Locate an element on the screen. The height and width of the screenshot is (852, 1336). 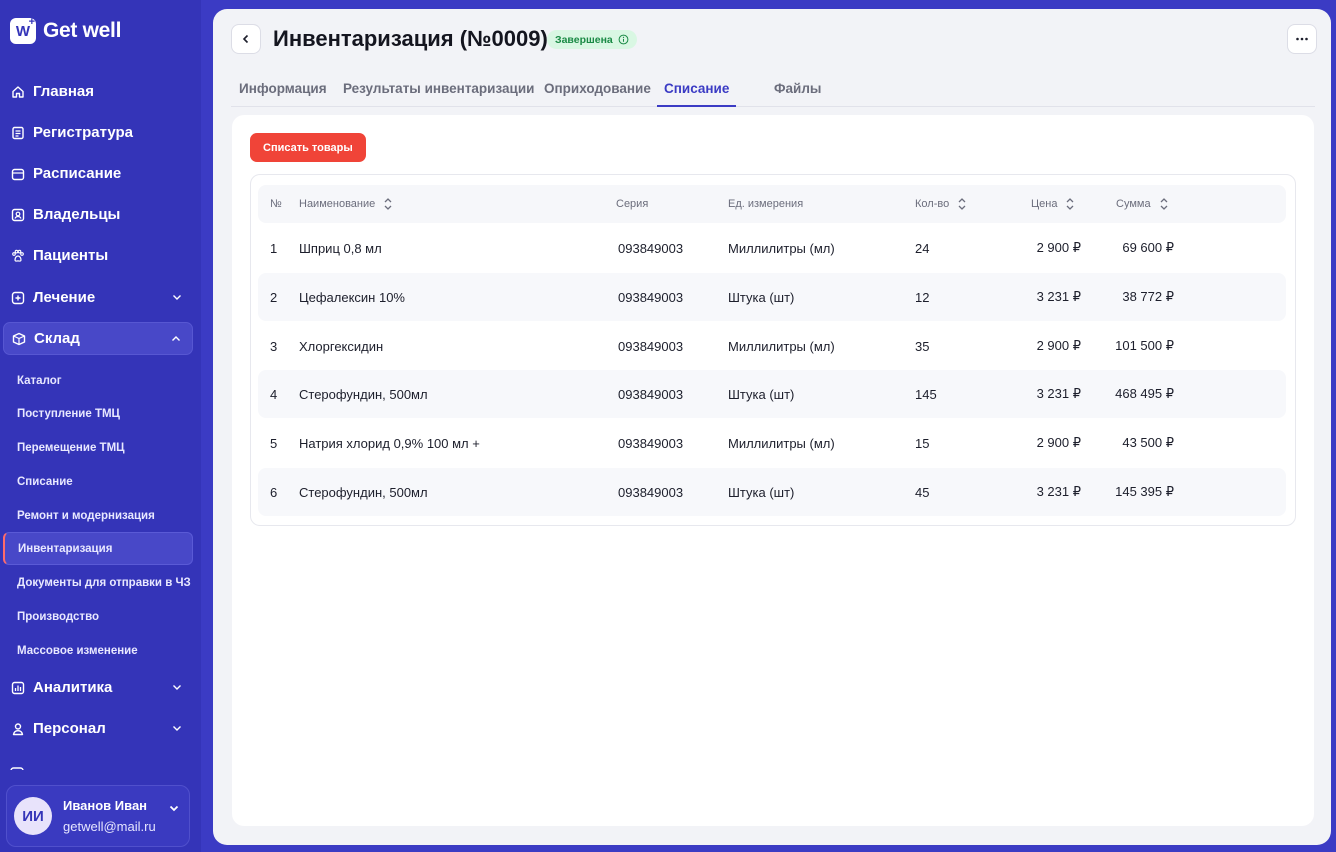
cell-sum: 468 495 ₽ is located at coordinates (1144, 393).